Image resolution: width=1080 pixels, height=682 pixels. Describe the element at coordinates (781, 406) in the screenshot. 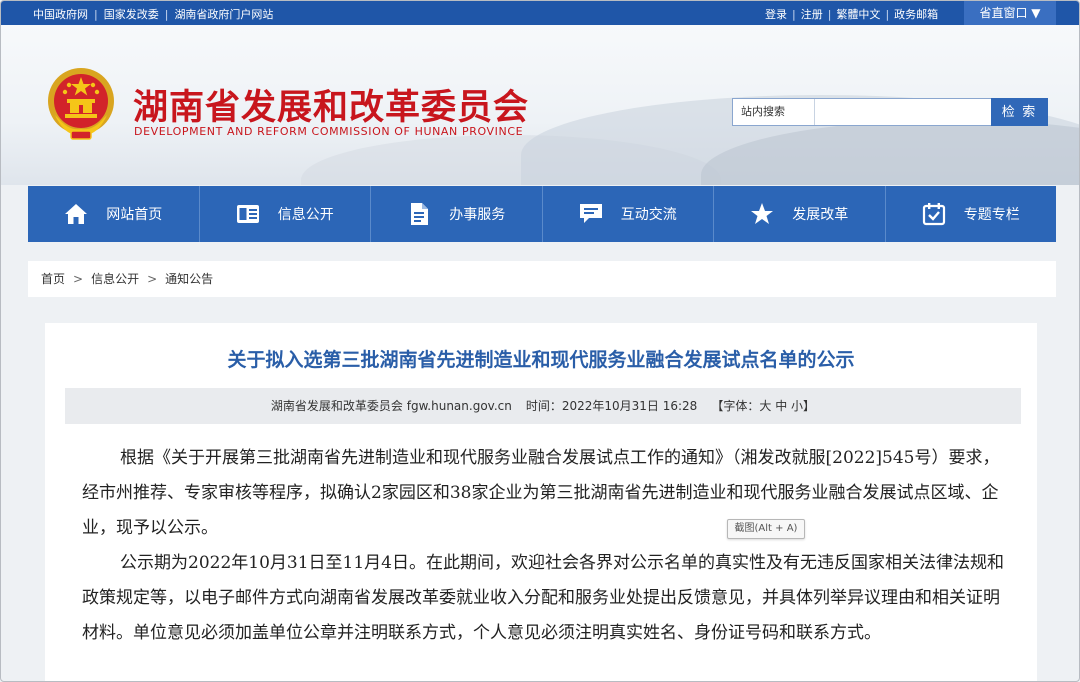

I see `font-medium-button: 中` at that location.